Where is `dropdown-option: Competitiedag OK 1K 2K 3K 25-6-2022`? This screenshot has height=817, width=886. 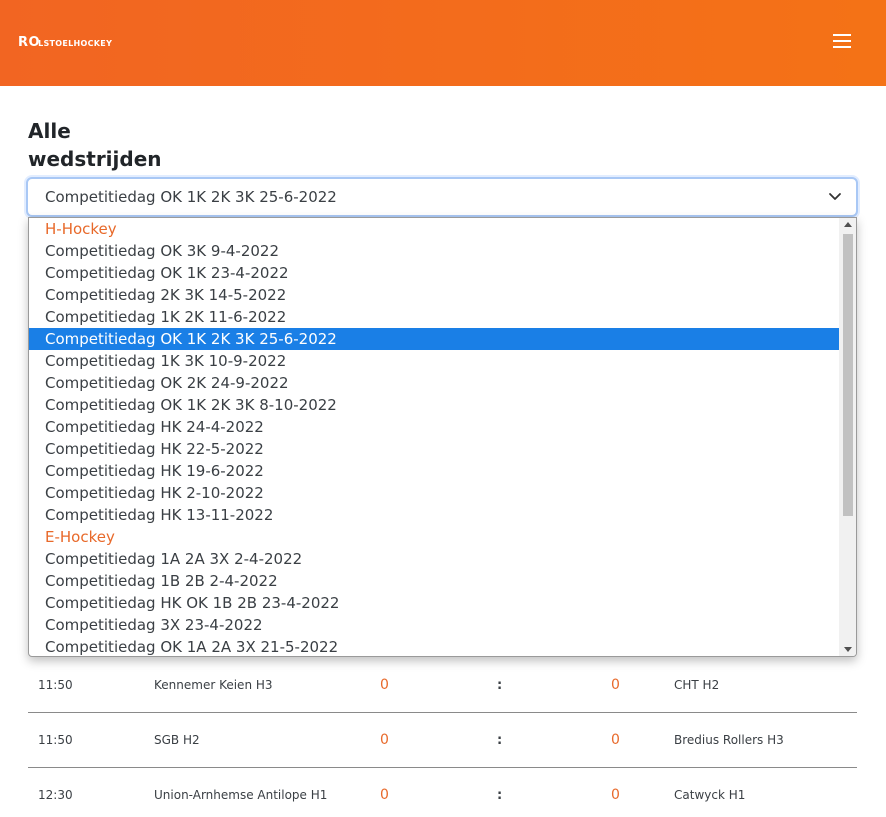
dropdown-option: Competitiedag OK 1K 2K 3K 25-6-2022 is located at coordinates (434, 339).